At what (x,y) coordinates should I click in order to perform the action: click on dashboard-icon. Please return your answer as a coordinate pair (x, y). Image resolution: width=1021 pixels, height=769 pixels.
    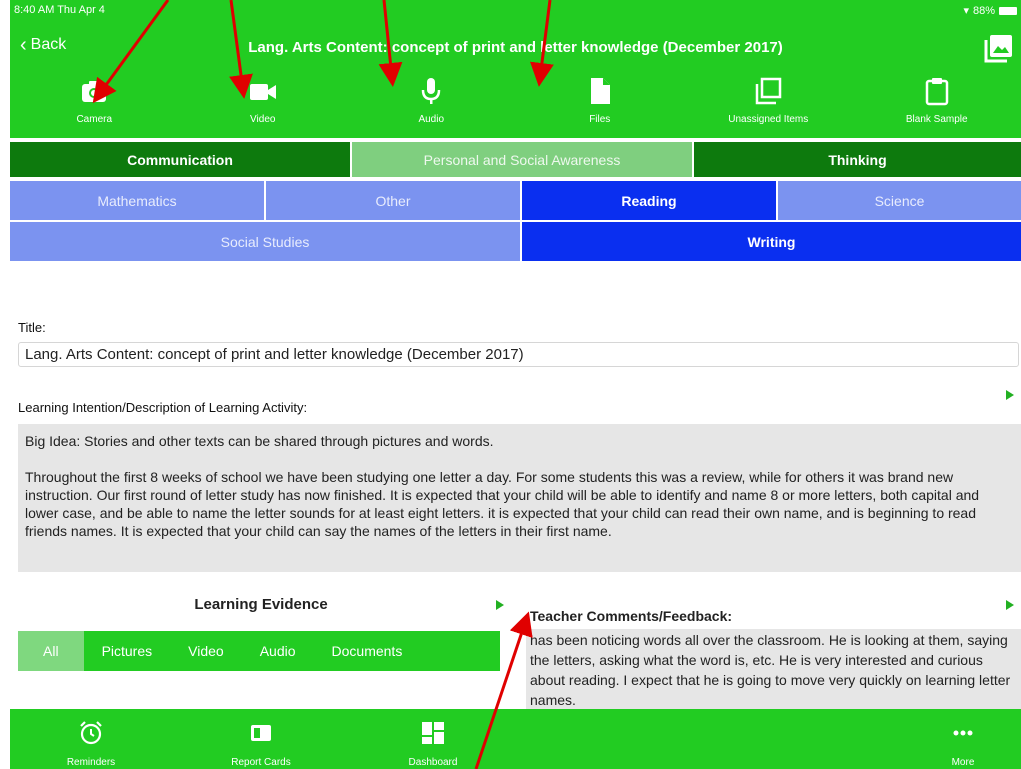
    Looking at the image, I should click on (433, 733).